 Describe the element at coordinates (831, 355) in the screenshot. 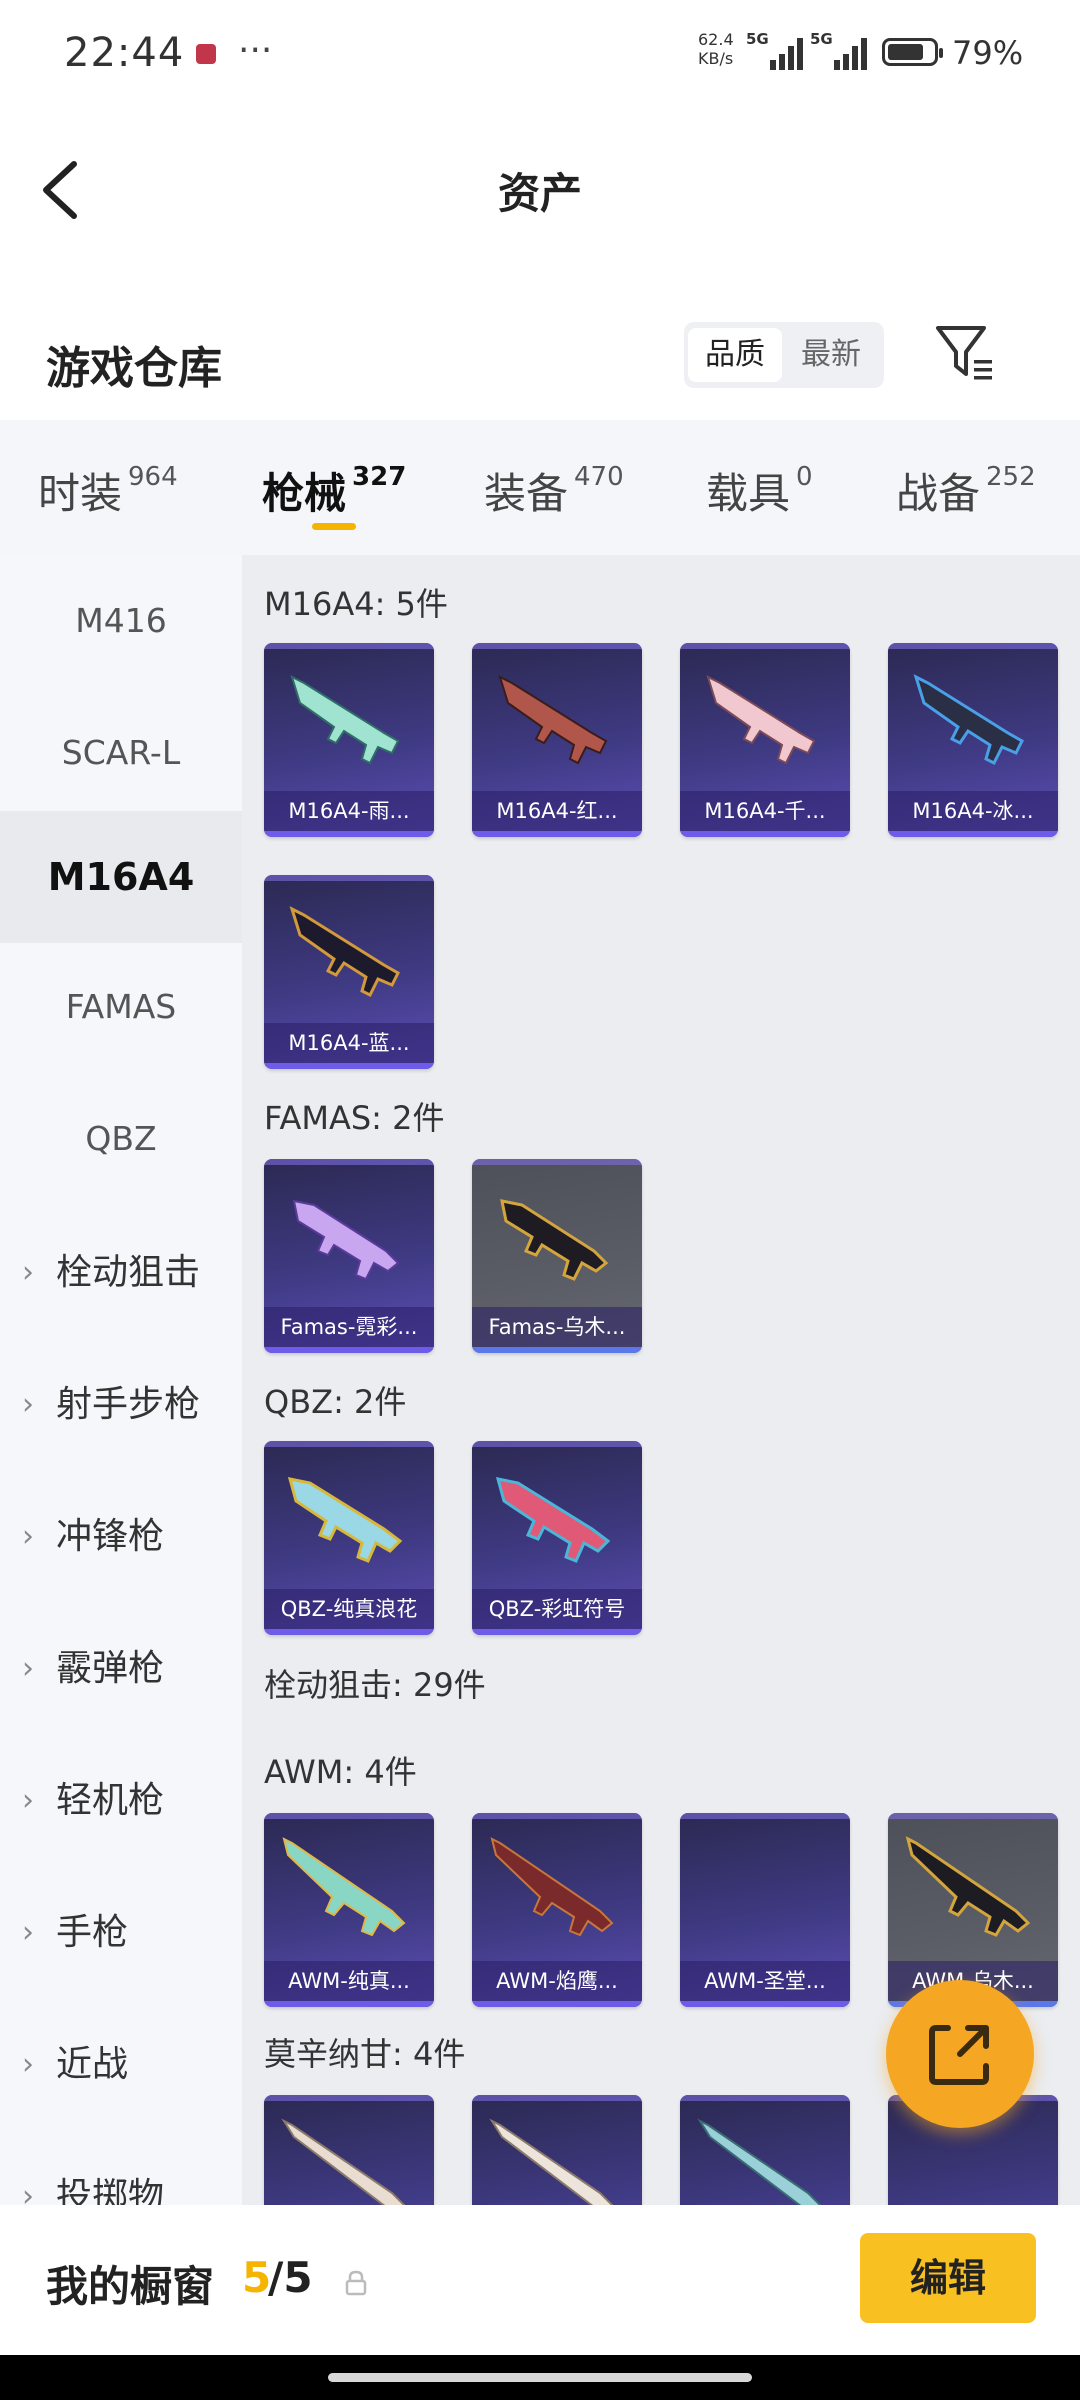

I see `sort-newest-button: 最新` at that location.